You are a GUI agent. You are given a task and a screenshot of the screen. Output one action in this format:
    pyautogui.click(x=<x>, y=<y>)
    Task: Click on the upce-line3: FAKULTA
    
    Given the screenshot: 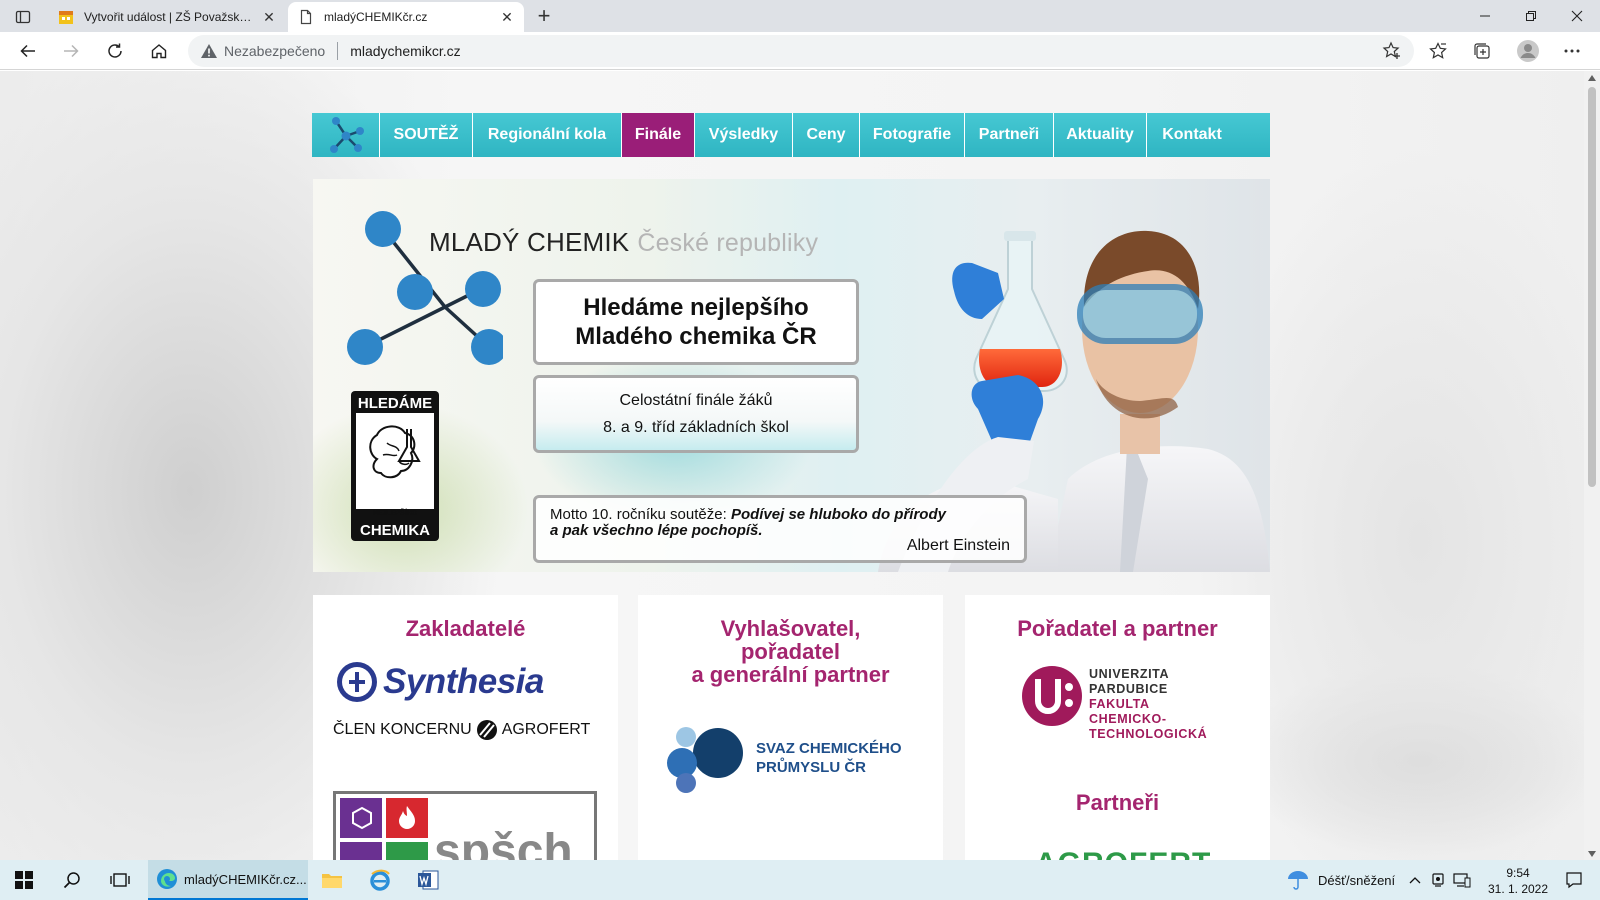 What is the action you would take?
    pyautogui.click(x=1119, y=704)
    